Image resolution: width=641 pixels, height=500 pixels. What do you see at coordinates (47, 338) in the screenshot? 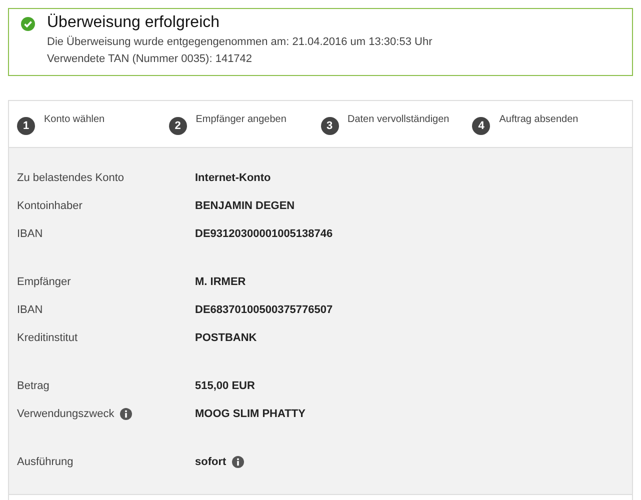
I see `field-label: Kreditinstitut` at bounding box center [47, 338].